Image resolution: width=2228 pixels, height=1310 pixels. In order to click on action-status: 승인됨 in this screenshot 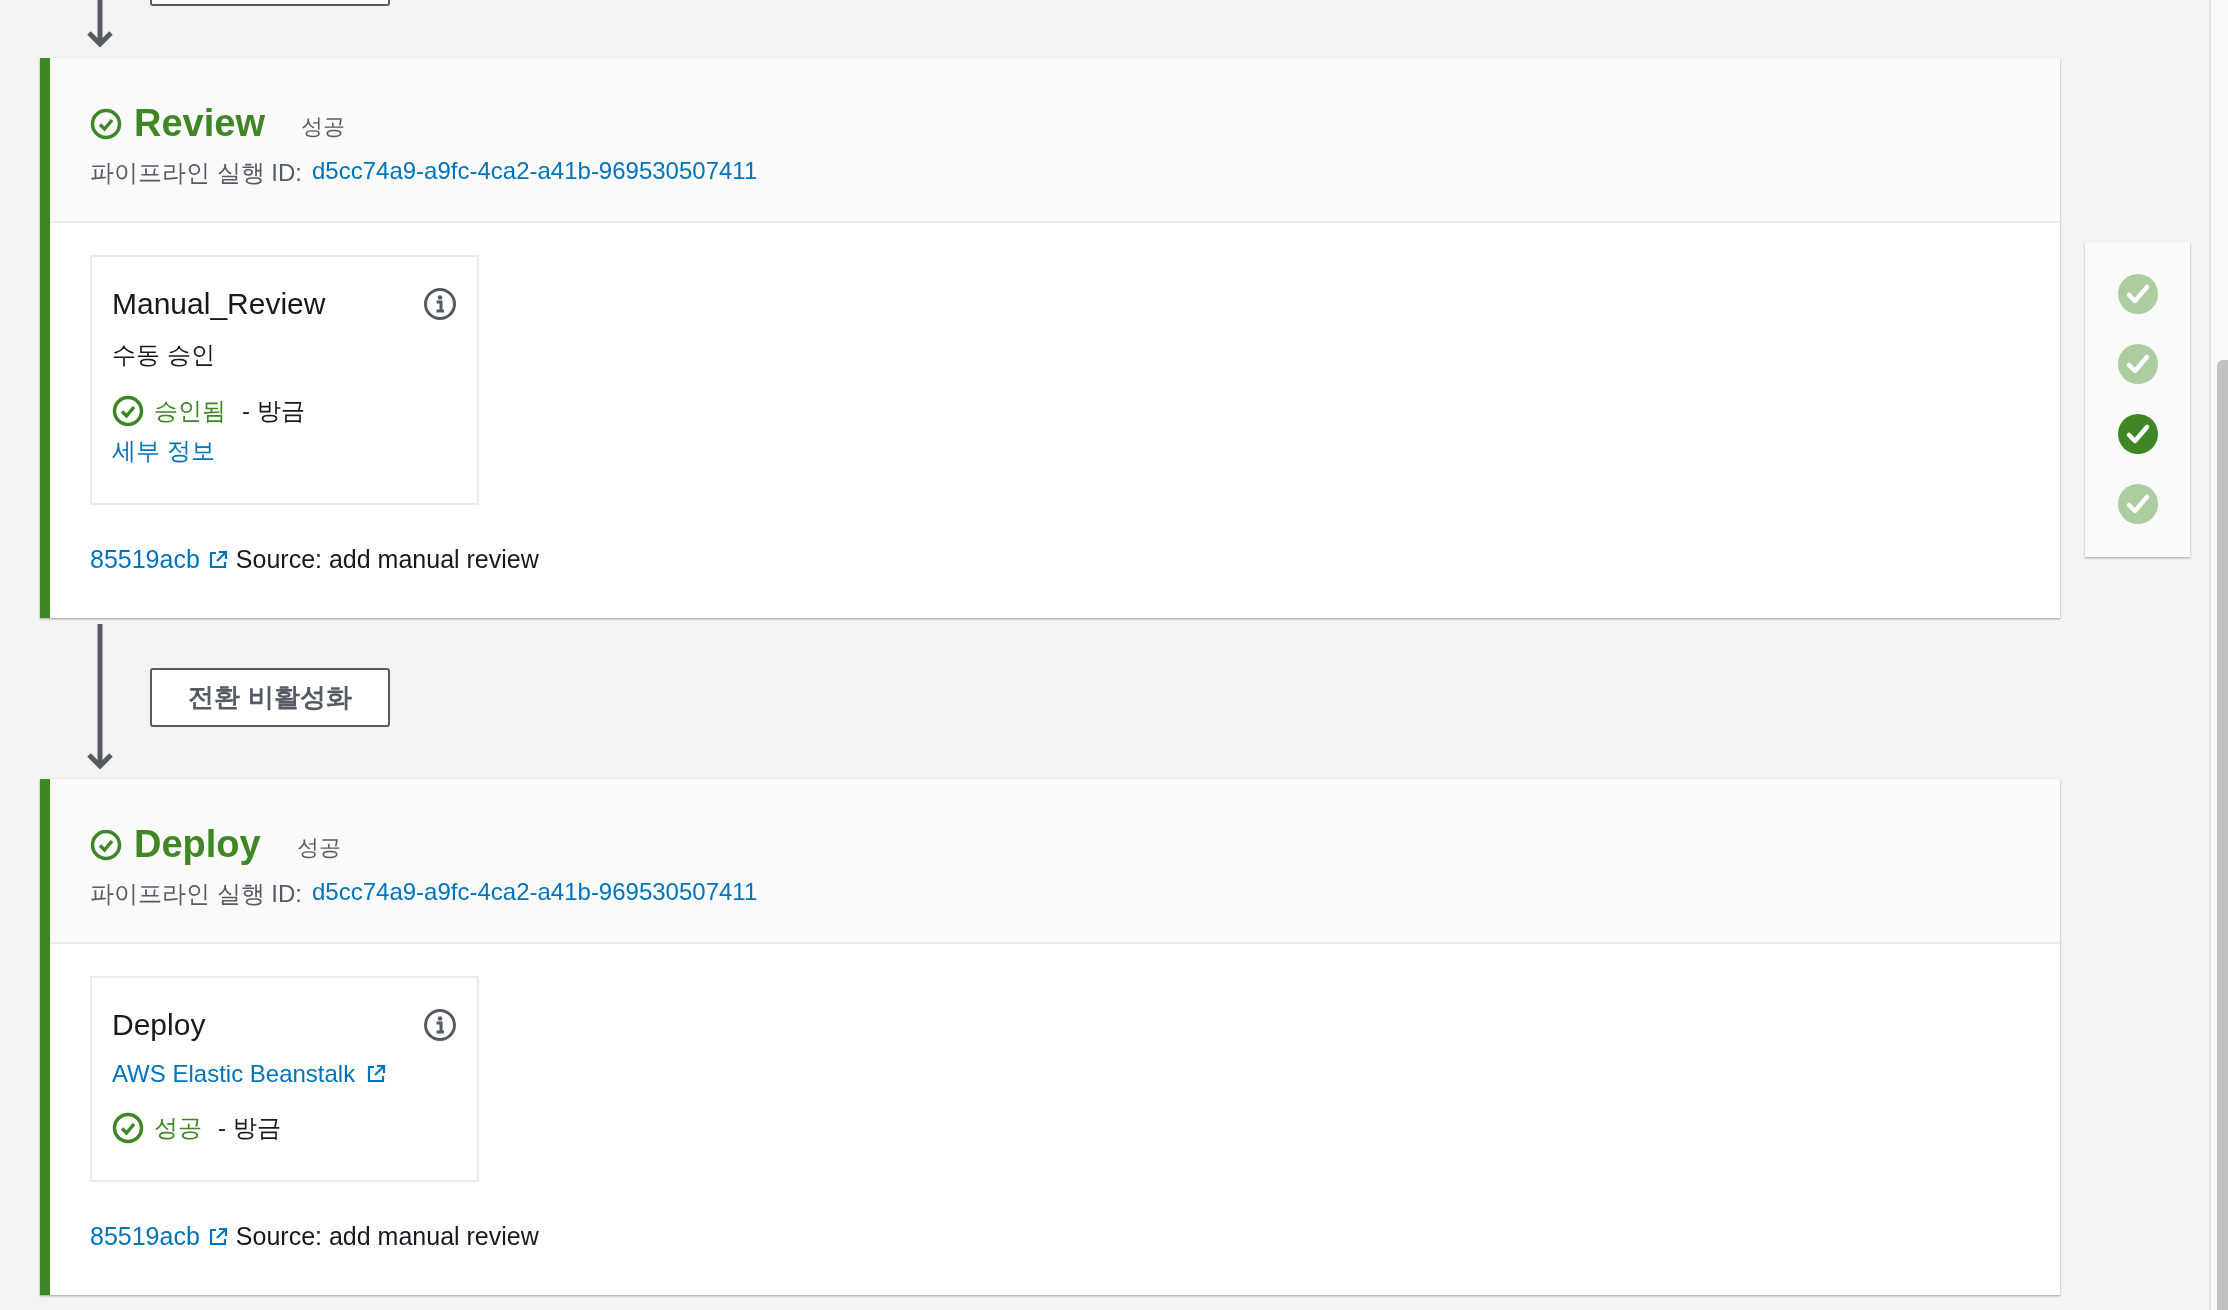, I will do `click(190, 411)`.